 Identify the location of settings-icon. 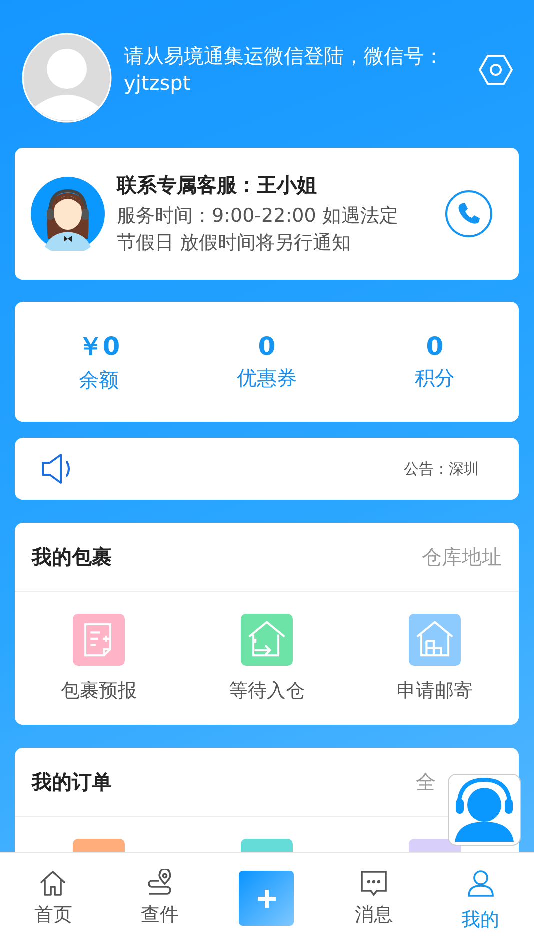
(496, 70).